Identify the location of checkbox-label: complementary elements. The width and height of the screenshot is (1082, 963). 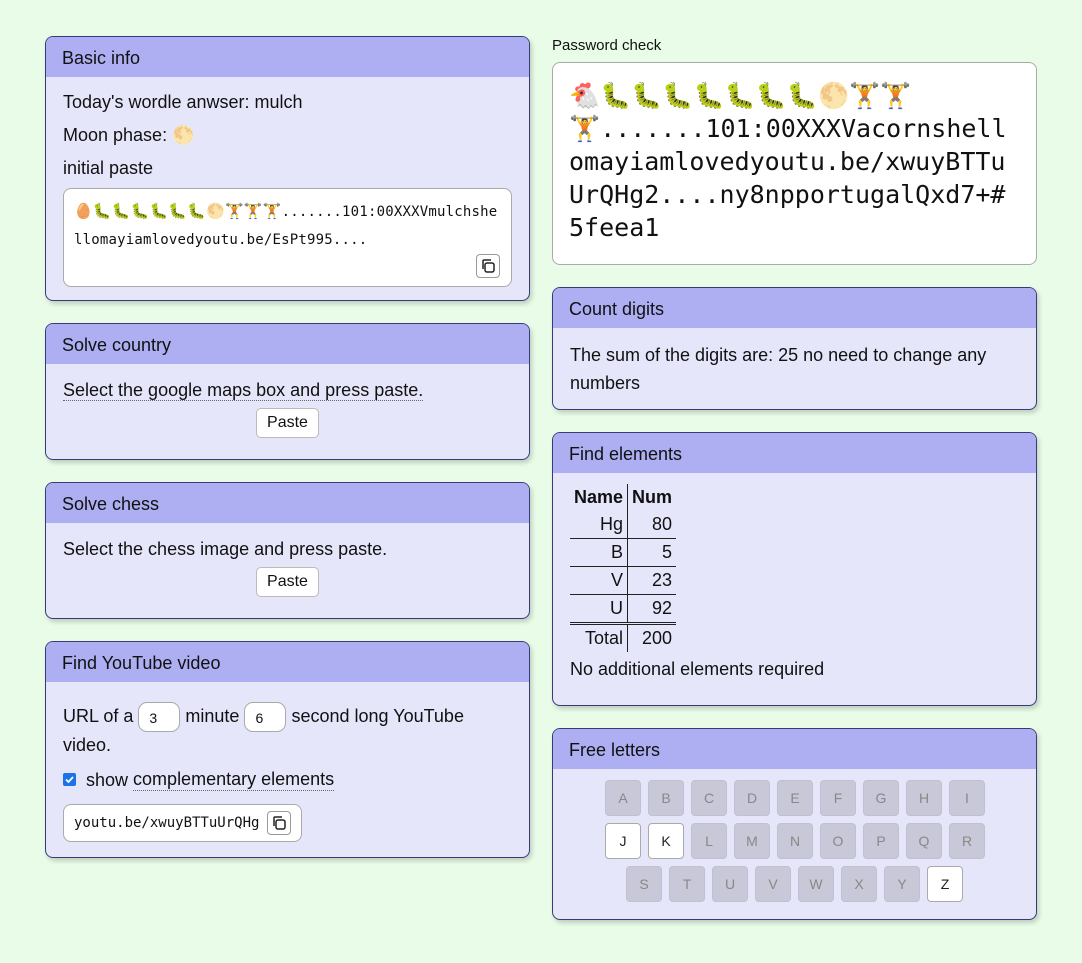
(234, 780).